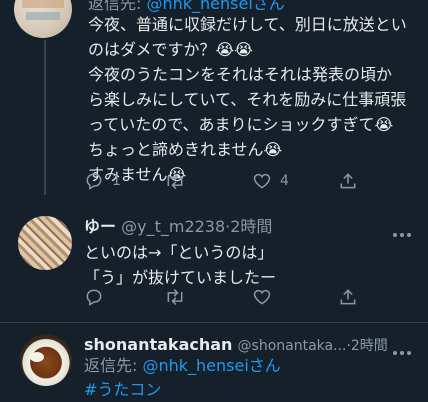 This screenshot has width=428, height=402. I want to click on tweet-header: ゆー @y_t_m2238·2時間, so click(178, 226).